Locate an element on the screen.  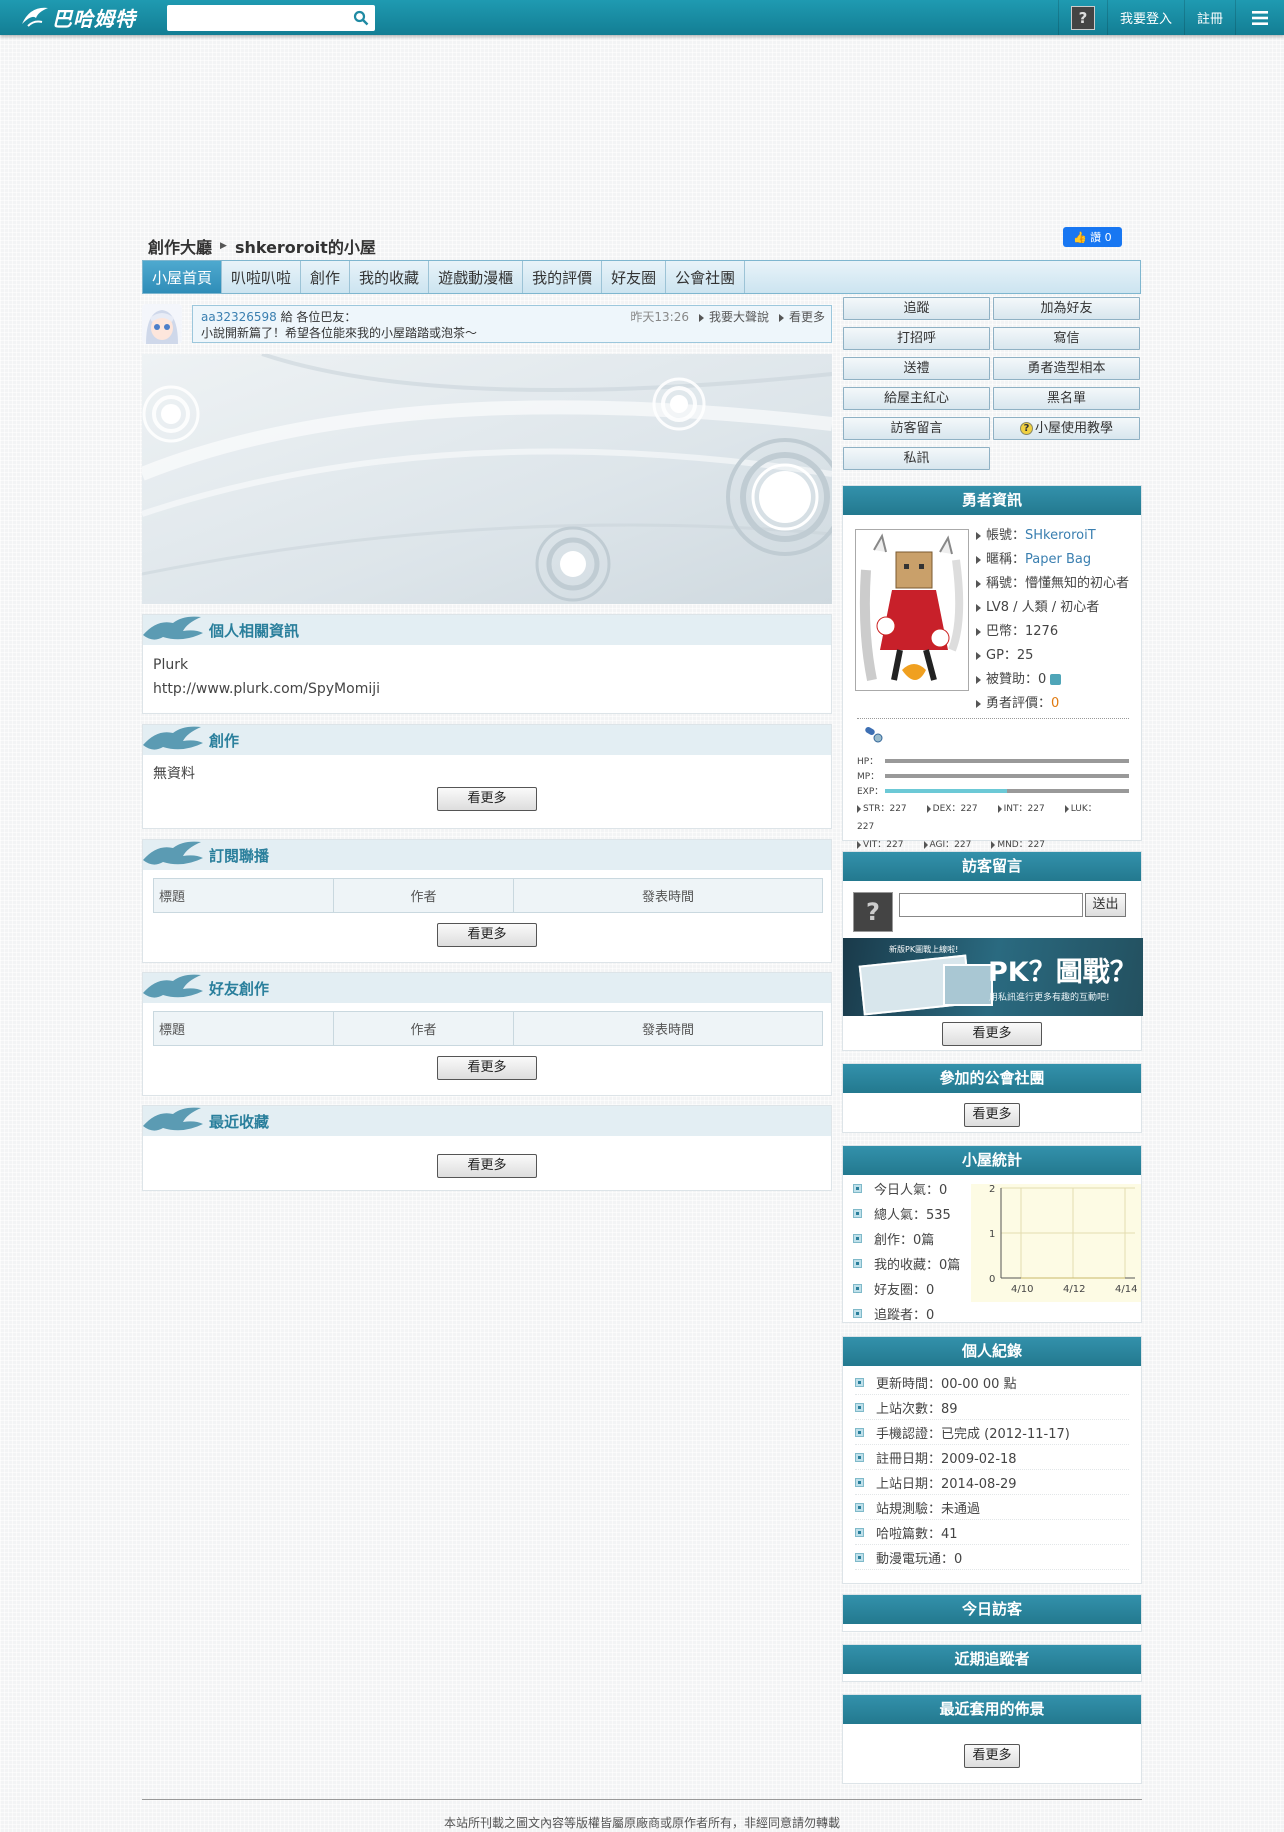
tab-guild: 公會社團 is located at coordinates (706, 277).